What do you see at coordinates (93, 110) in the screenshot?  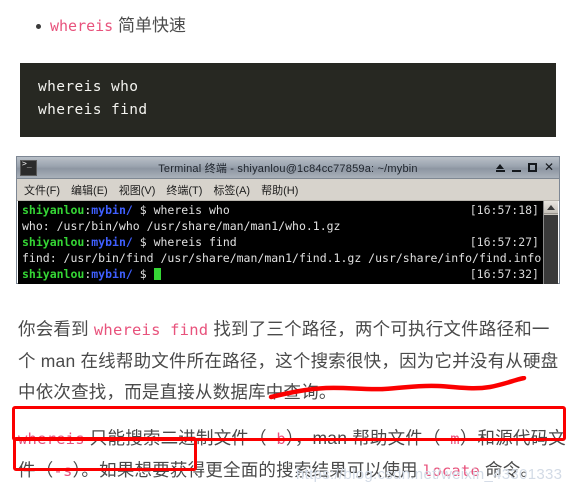 I see `code-line: whereis find` at bounding box center [93, 110].